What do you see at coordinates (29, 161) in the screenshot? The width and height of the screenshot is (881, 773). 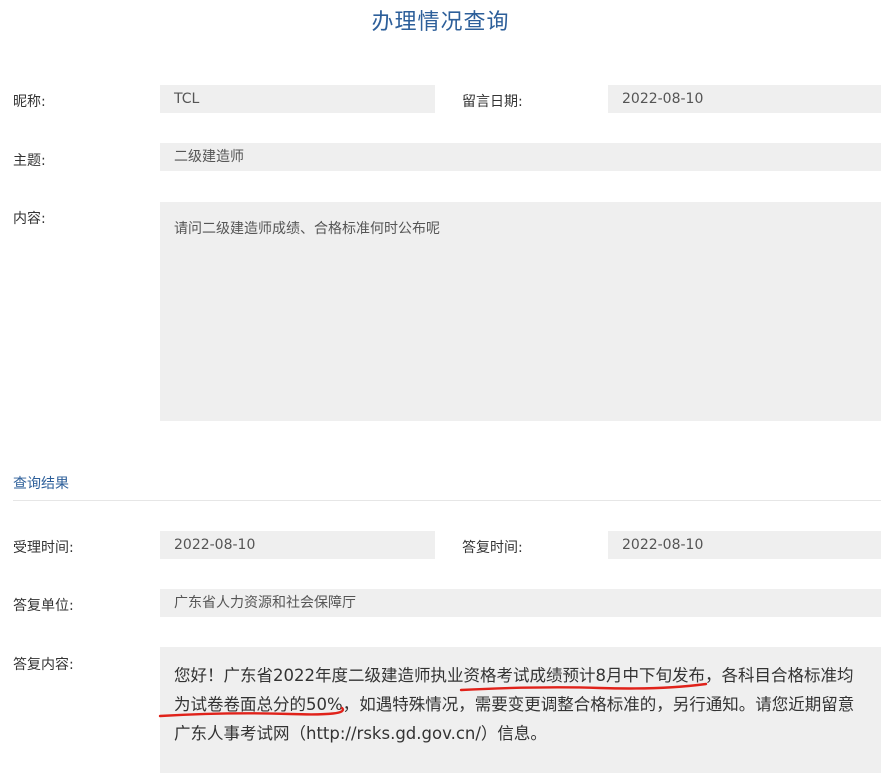 I see `subject-label: 主题:` at bounding box center [29, 161].